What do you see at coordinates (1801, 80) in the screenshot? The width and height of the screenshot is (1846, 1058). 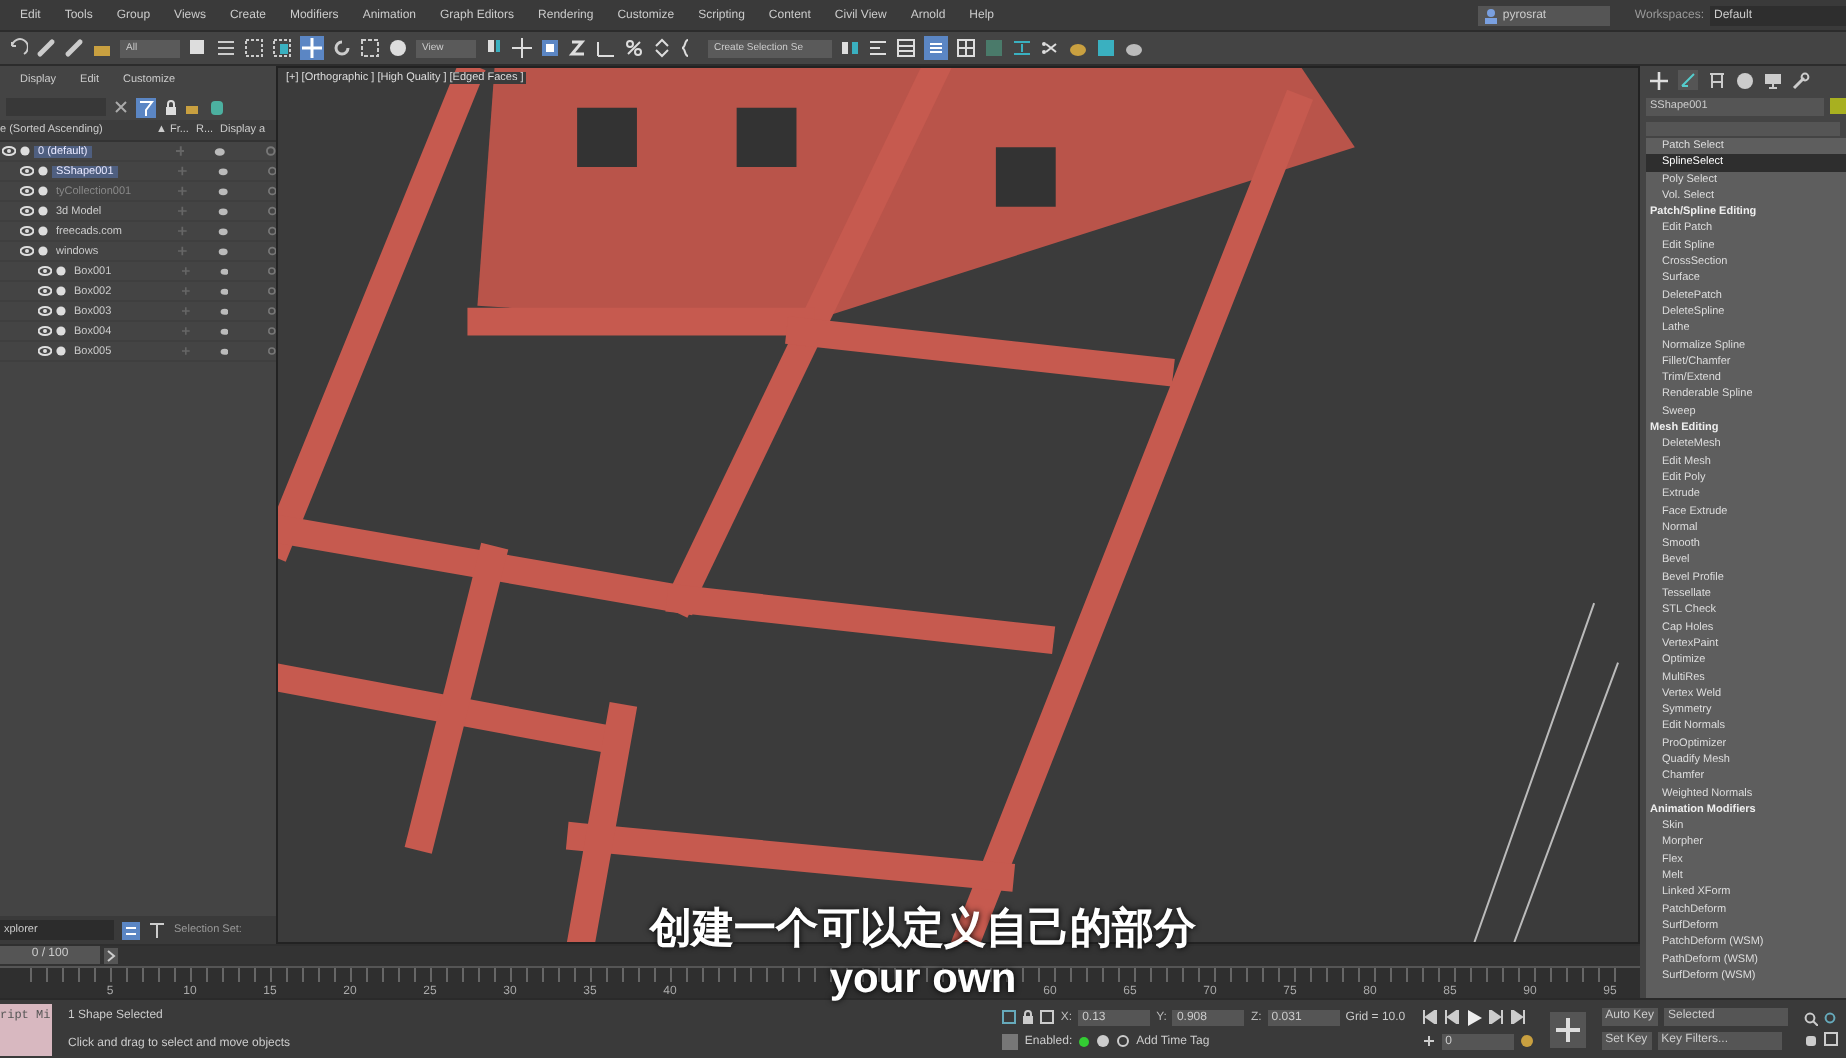 I see `wrench-icon` at bounding box center [1801, 80].